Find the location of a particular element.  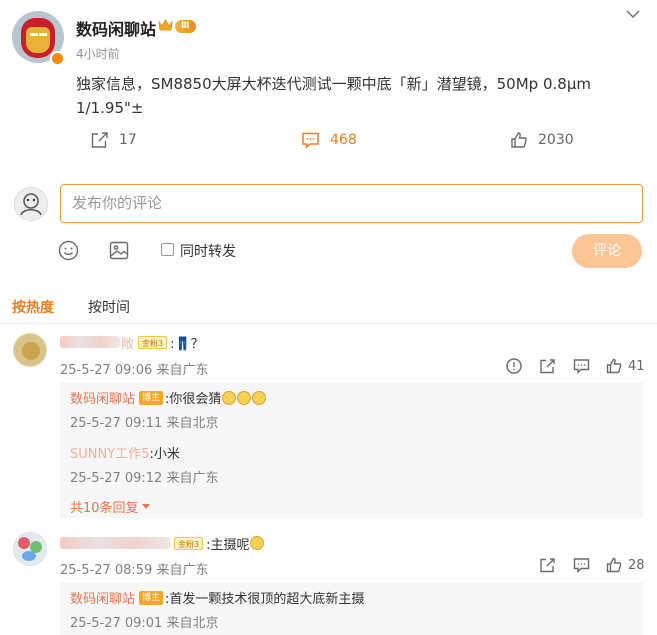

comment-count: 468 is located at coordinates (343, 140).